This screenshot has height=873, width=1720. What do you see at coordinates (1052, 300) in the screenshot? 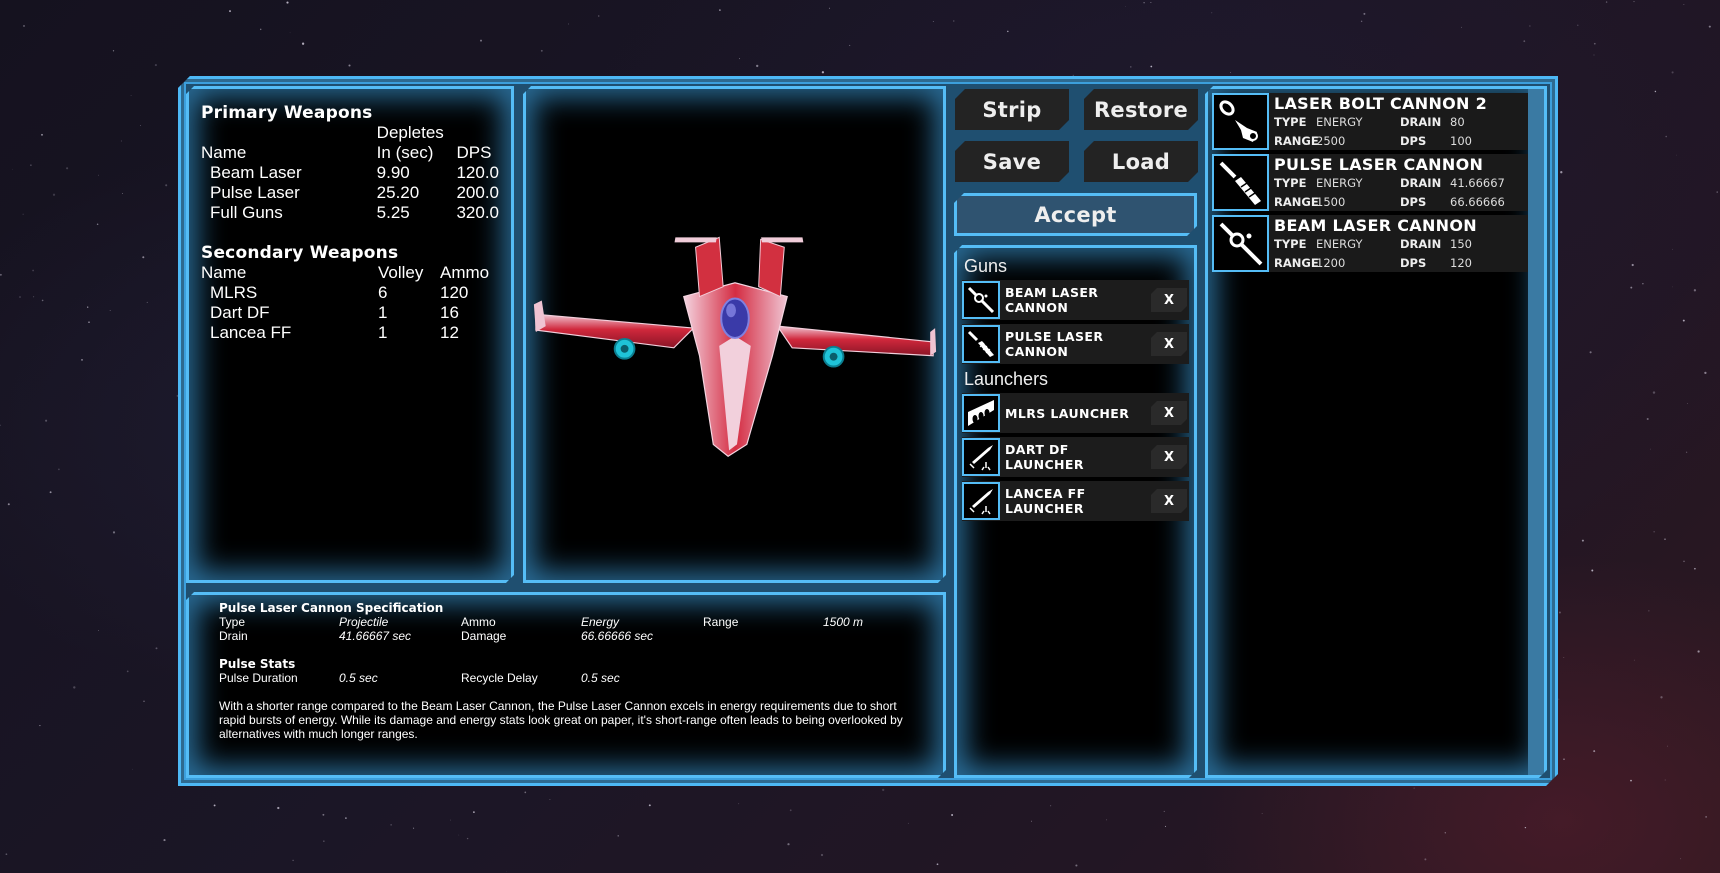
I see `slot-name: BEAM LASER CANNON` at bounding box center [1052, 300].